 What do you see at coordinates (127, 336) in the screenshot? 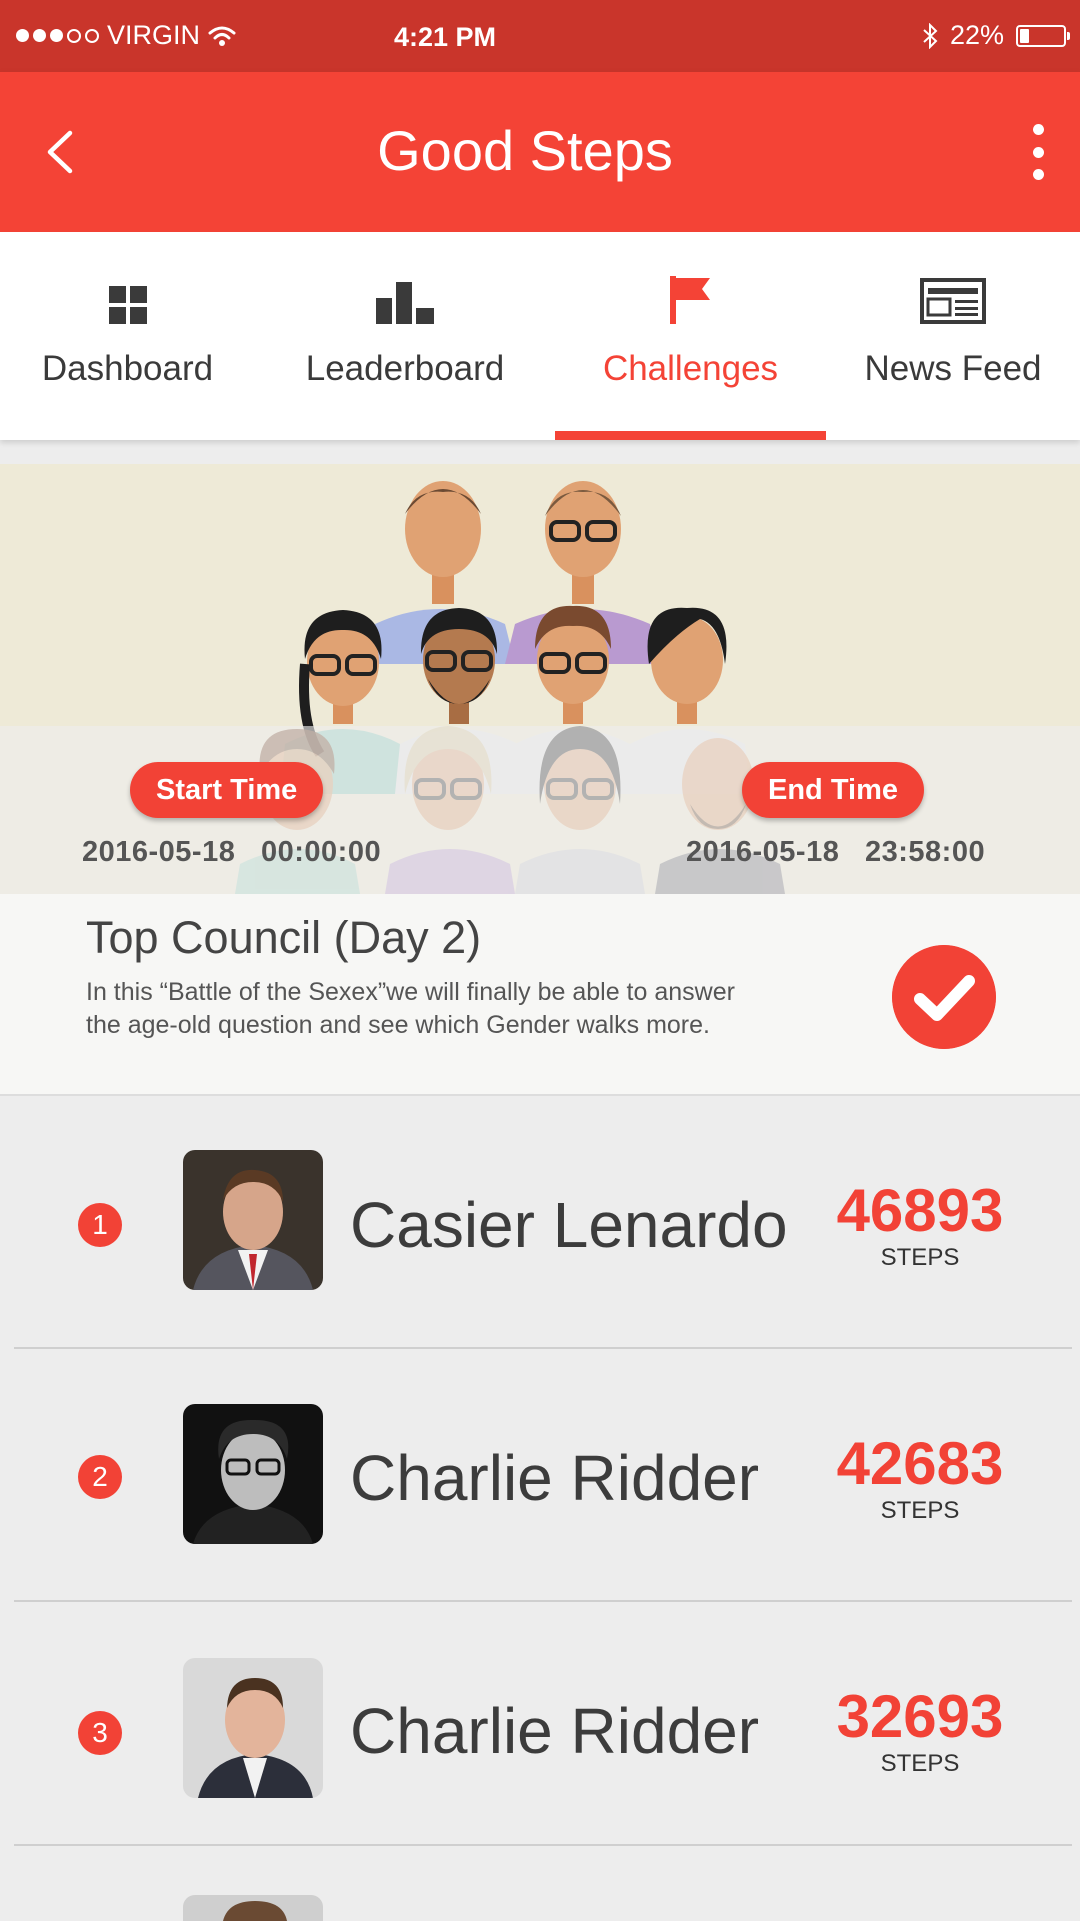
I see `tab-dashboard: Dashboard` at bounding box center [127, 336].